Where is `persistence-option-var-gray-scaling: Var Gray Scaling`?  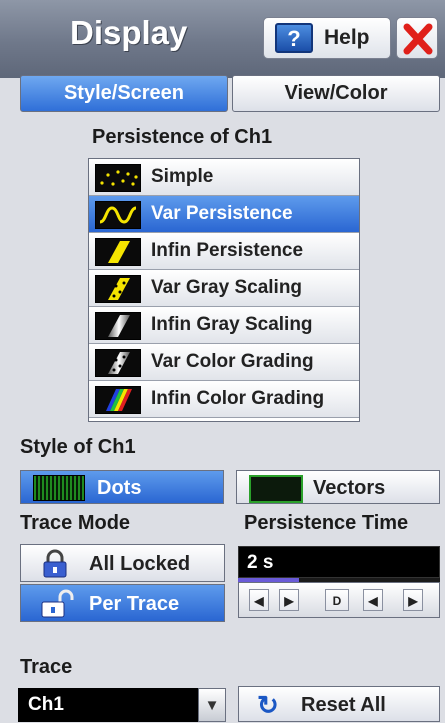 persistence-option-var-gray-scaling: Var Gray Scaling is located at coordinates (224, 288).